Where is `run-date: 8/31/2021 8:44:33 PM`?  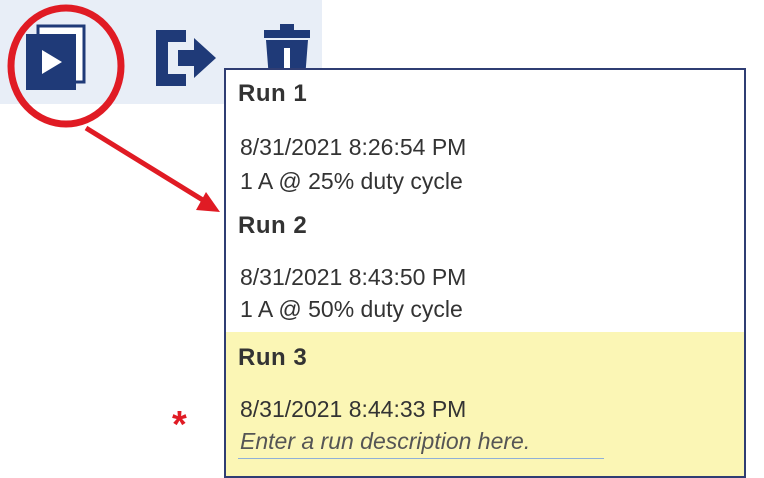 run-date: 8/31/2021 8:44:33 PM is located at coordinates (353, 409).